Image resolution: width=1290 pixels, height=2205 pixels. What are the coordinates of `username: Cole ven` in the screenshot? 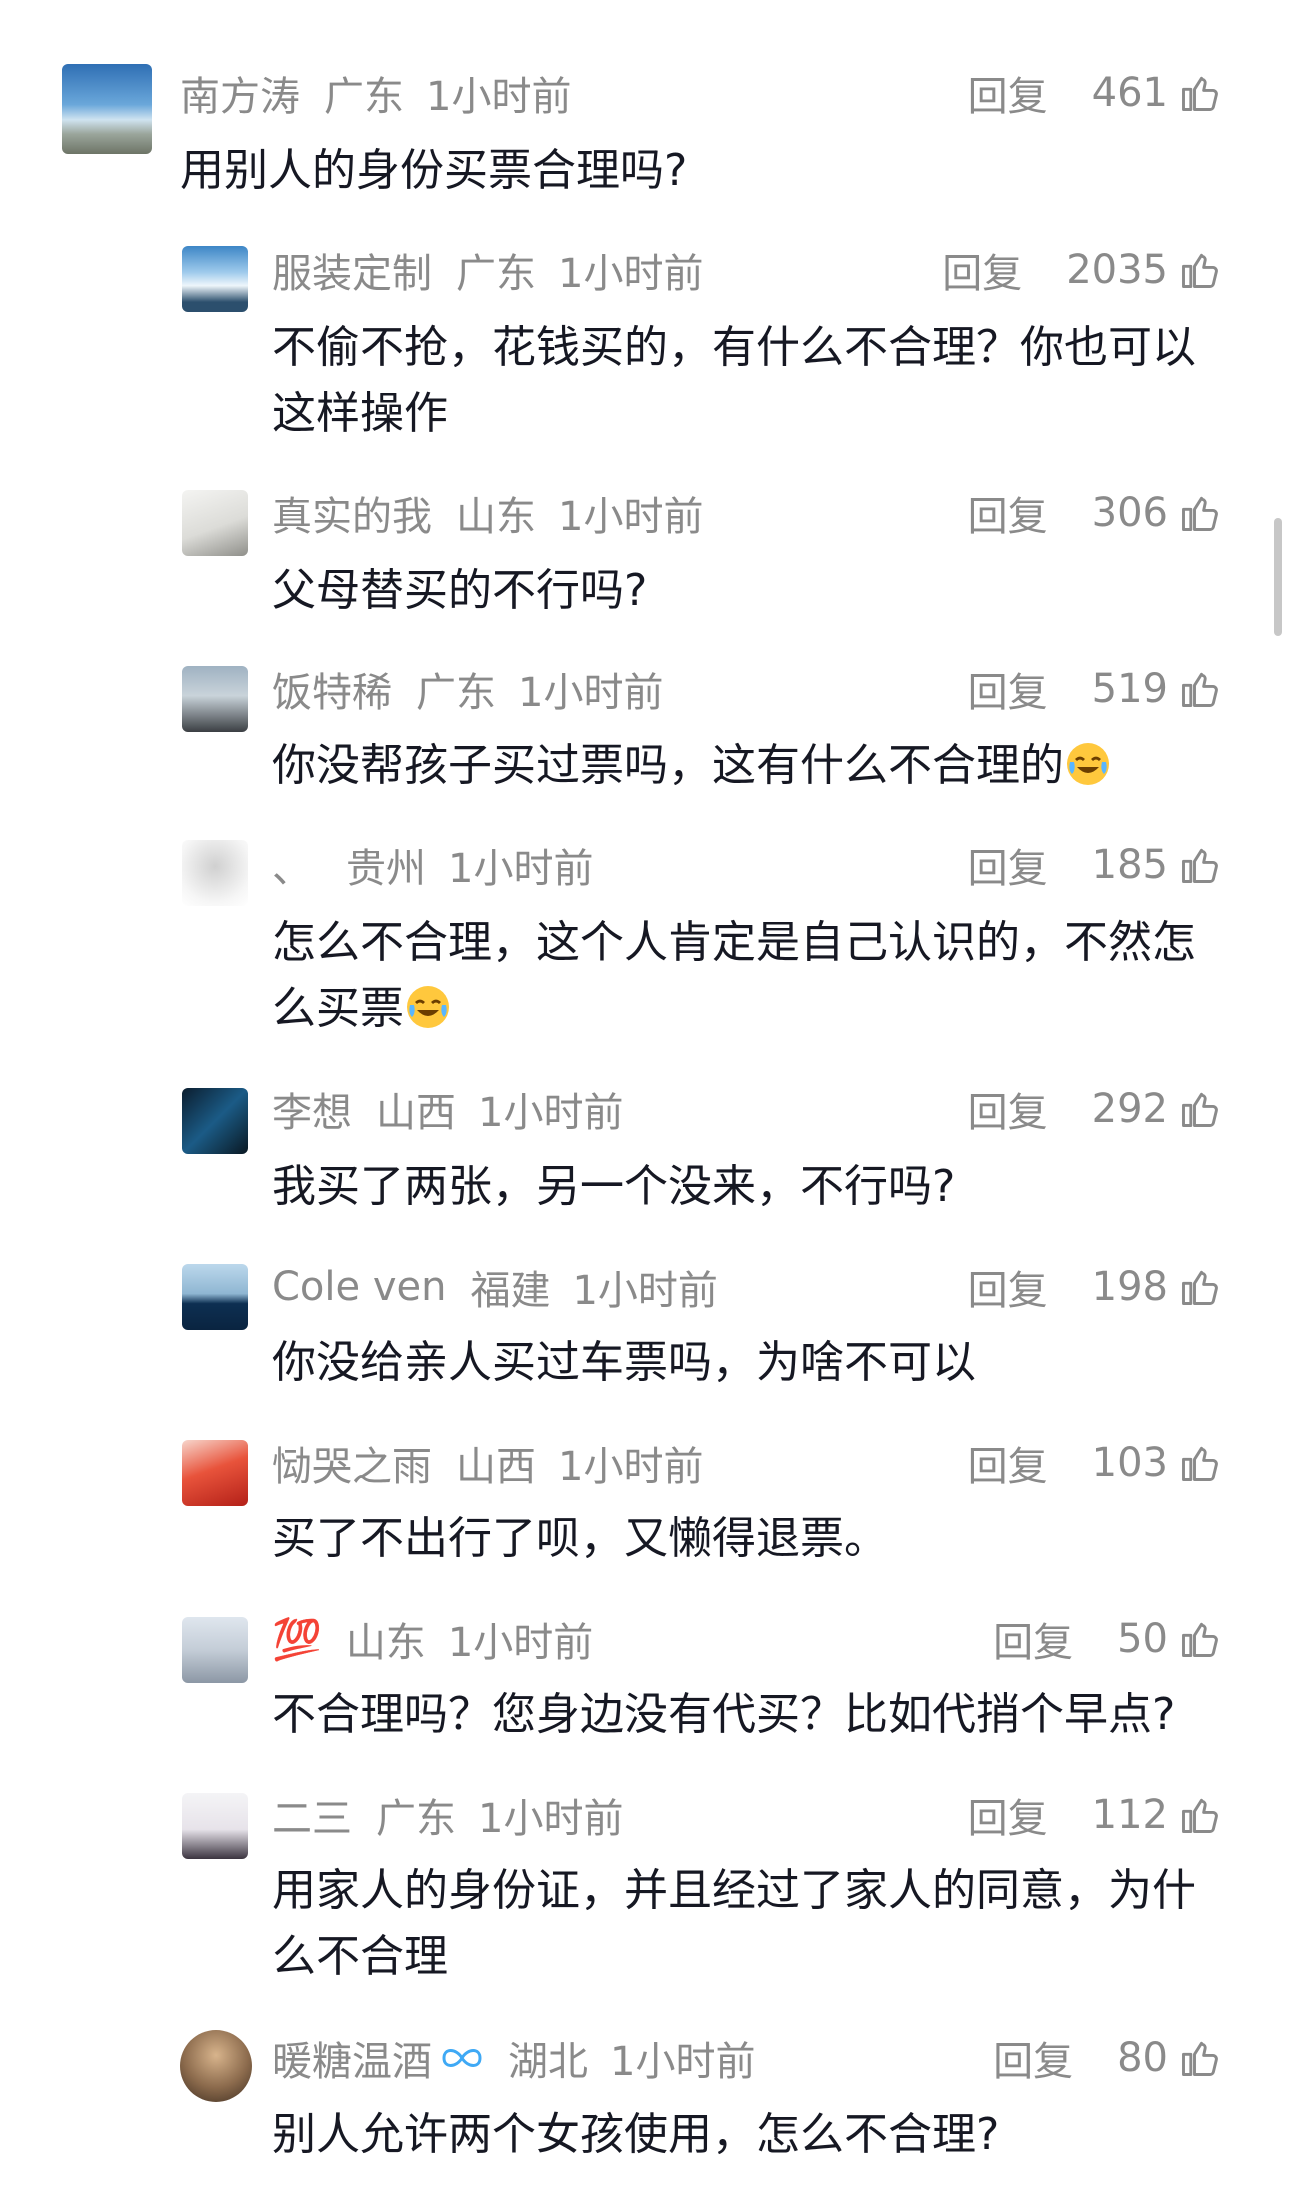 It's located at (359, 1287).